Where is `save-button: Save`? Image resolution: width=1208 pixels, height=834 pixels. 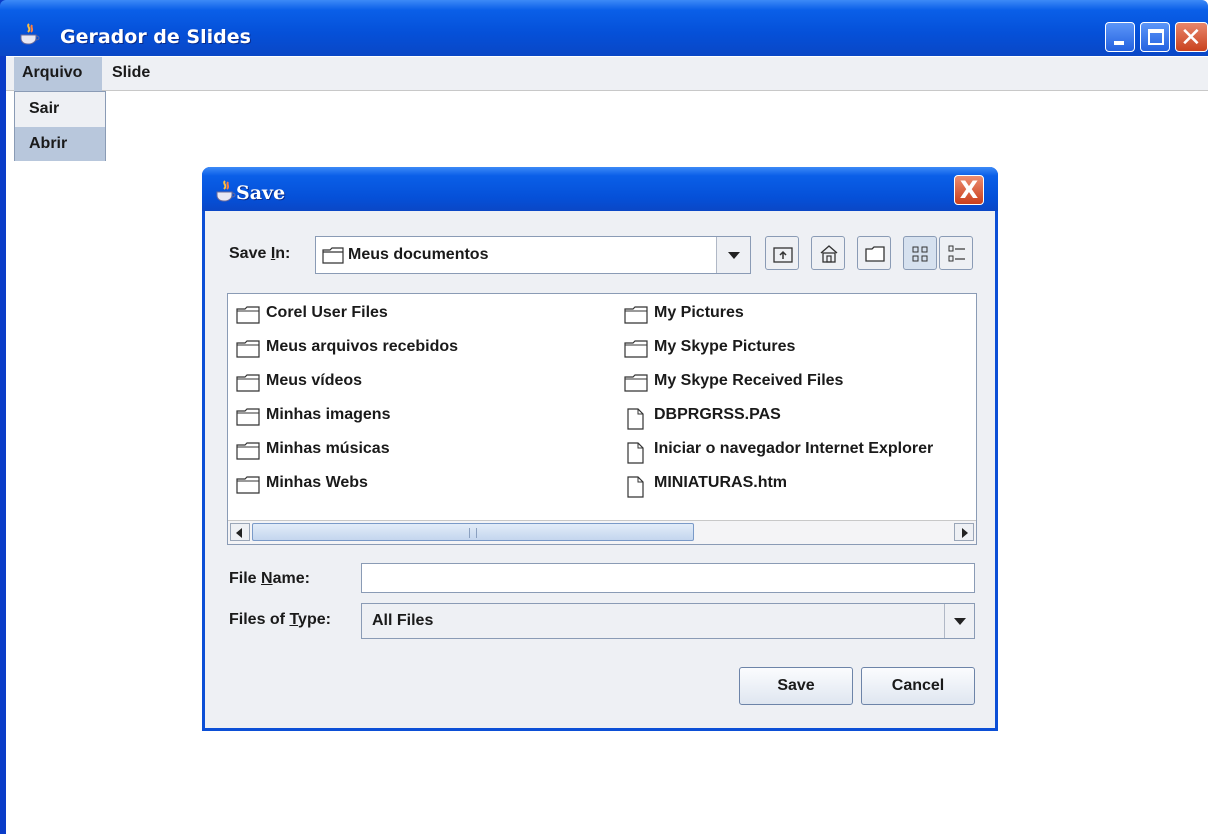 save-button: Save is located at coordinates (796, 686).